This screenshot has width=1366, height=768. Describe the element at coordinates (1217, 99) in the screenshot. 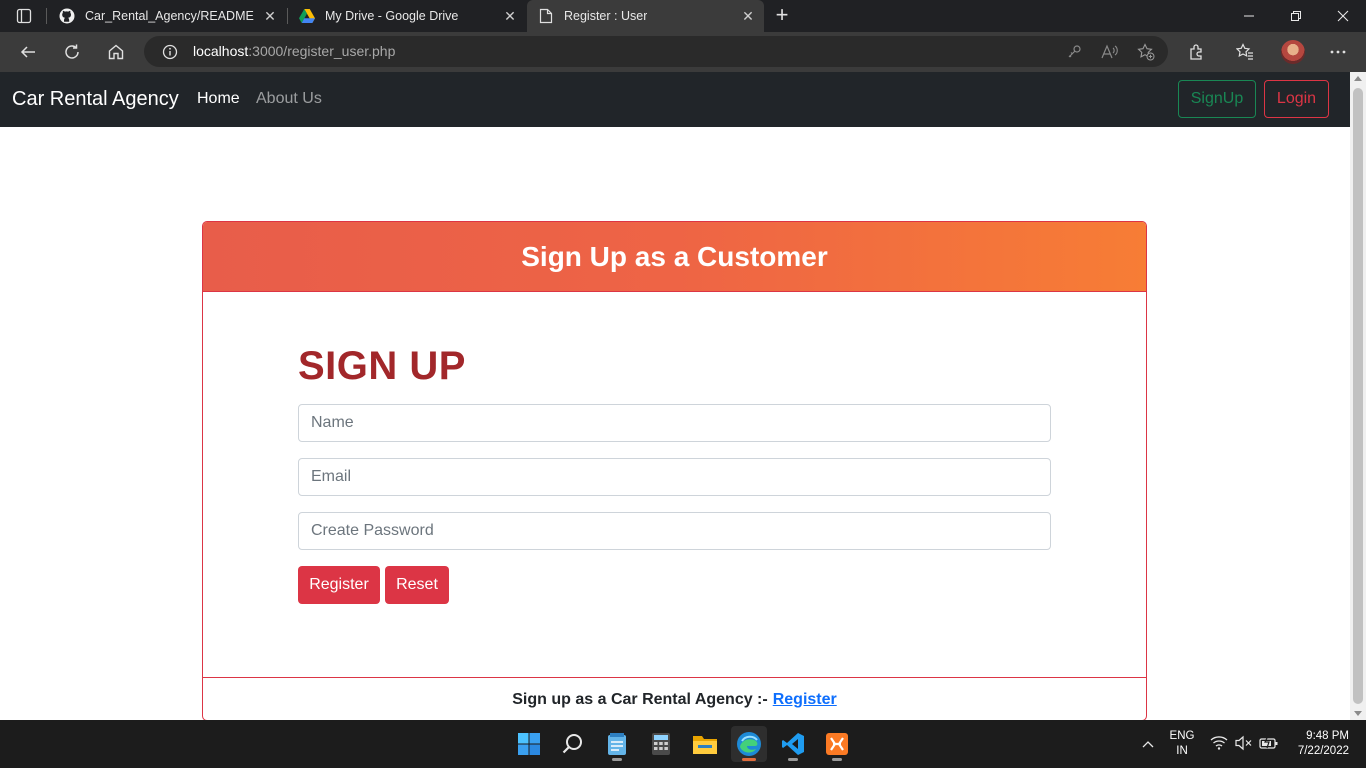

I see `signup-button: SignUp` at that location.